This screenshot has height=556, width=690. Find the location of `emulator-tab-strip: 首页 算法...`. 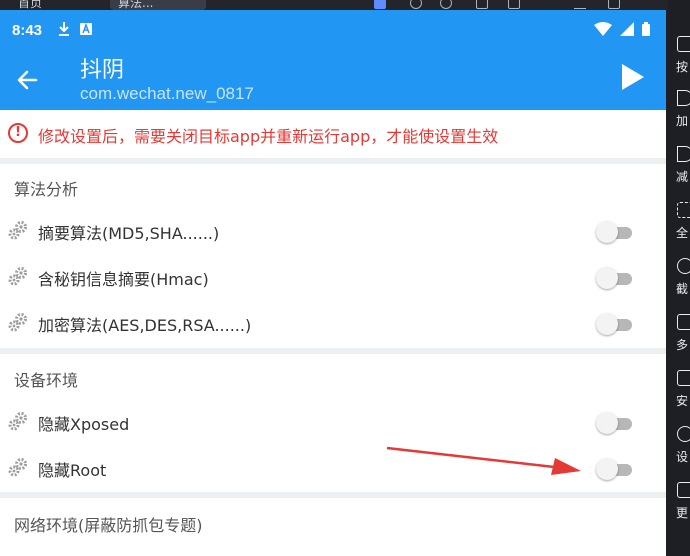

emulator-tab-strip: 首页 算法... is located at coordinates (334, 5).